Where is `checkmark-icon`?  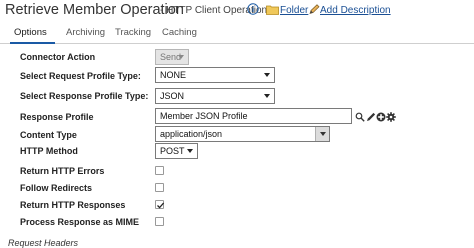
checkmark-icon is located at coordinates (161, 205).